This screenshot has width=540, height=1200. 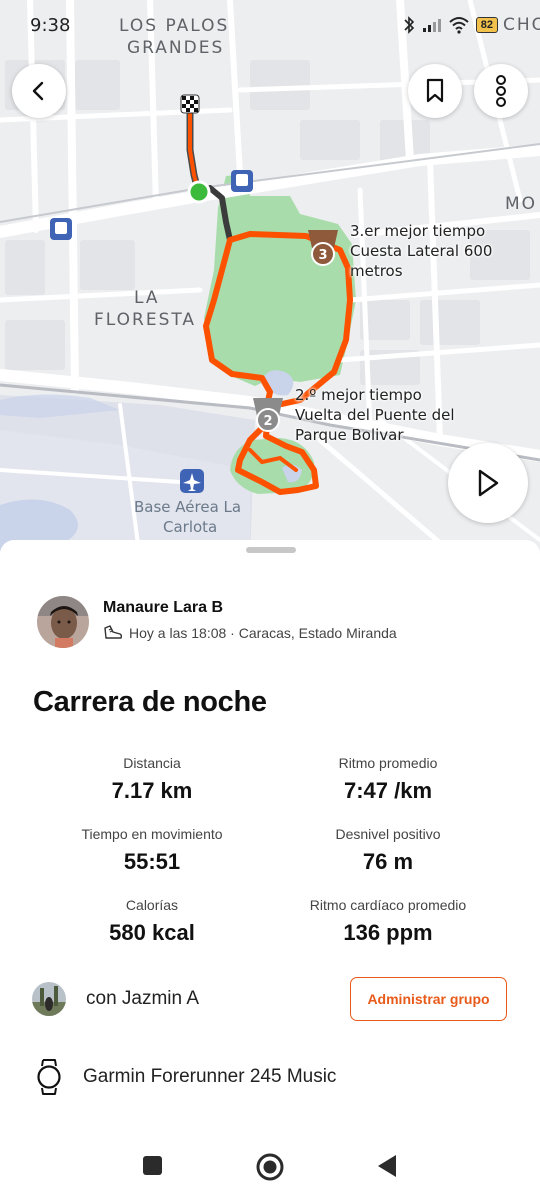 I want to click on more-options-button, so click(x=501, y=91).